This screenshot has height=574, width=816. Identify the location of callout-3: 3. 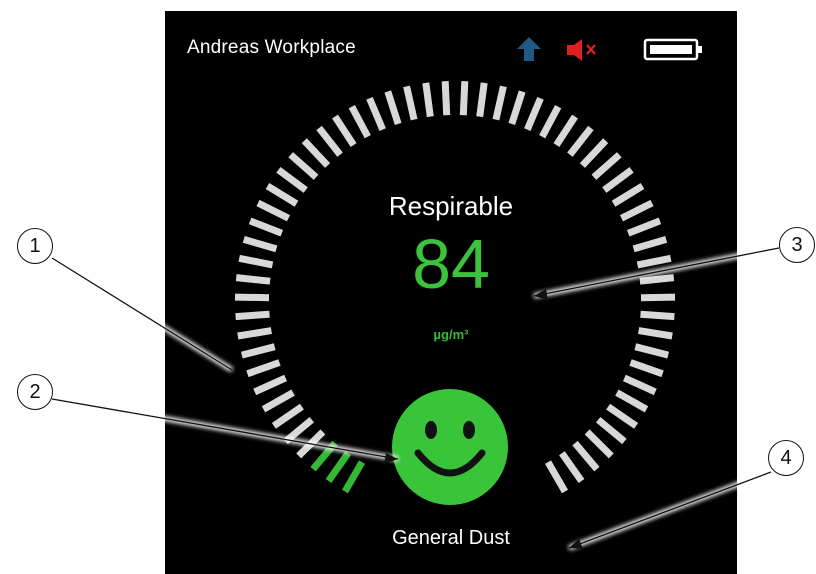
(797, 245).